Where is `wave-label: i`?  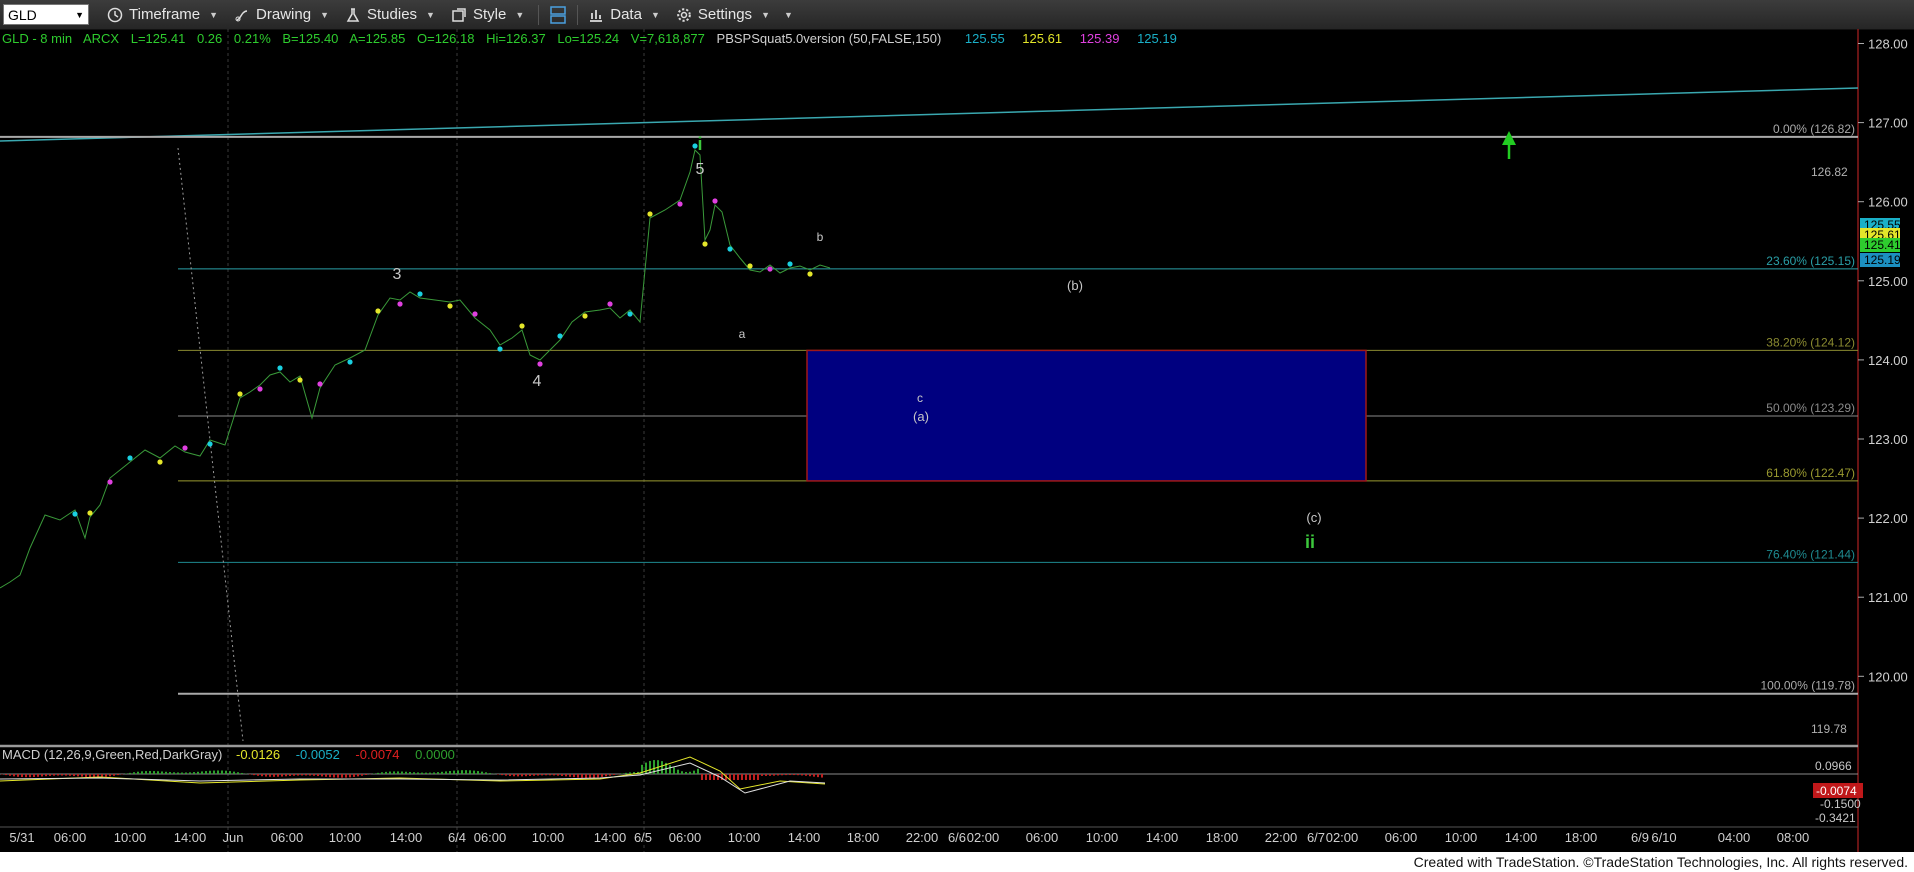 wave-label: i is located at coordinates (699, 144).